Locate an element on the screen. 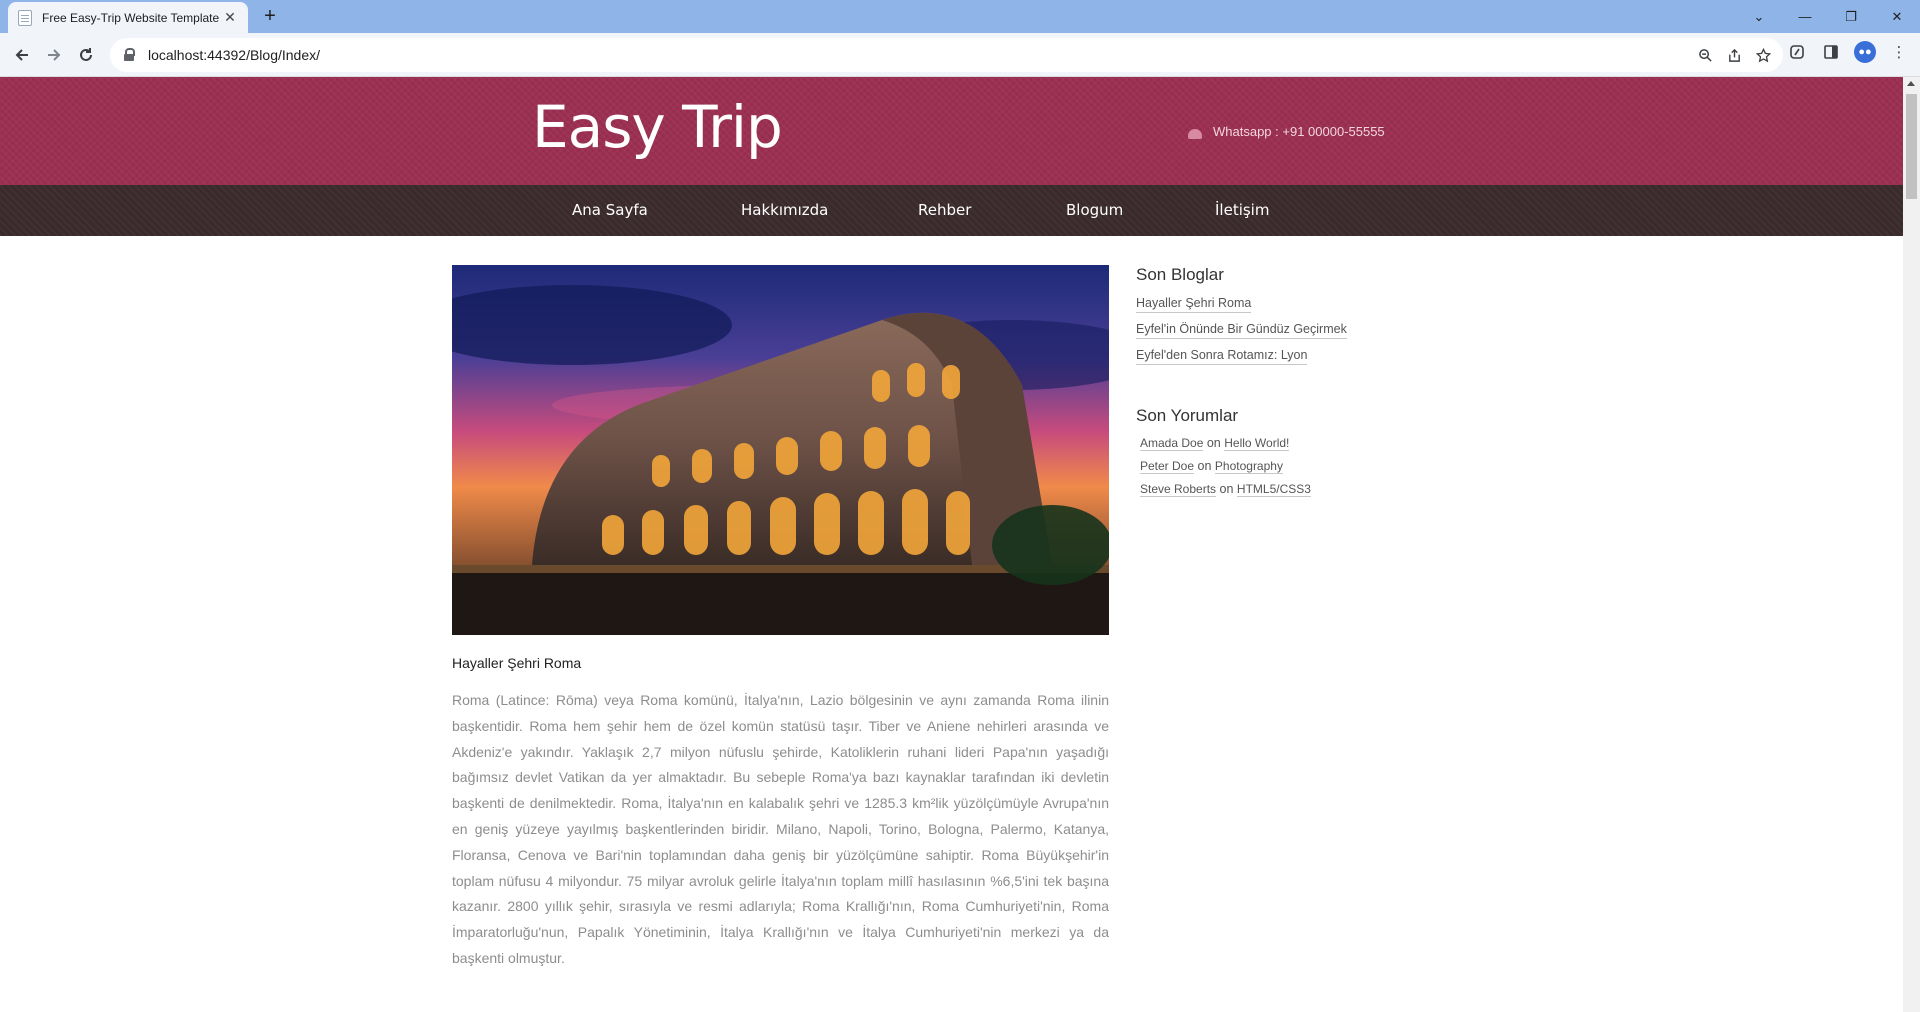 Image resolution: width=1920 pixels, height=1012 pixels. address-bar: localhost:44392/Blog/Index/ is located at coordinates (946, 55).